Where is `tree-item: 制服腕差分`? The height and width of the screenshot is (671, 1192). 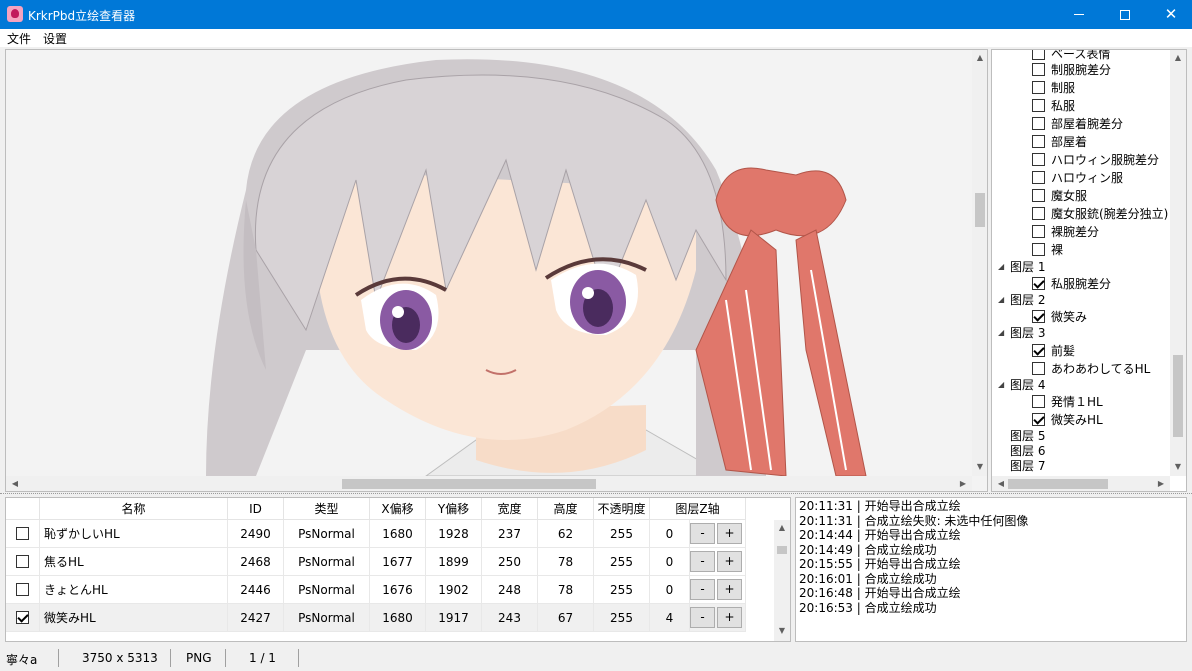 tree-item: 制服腕差分 is located at coordinates (1071, 69).